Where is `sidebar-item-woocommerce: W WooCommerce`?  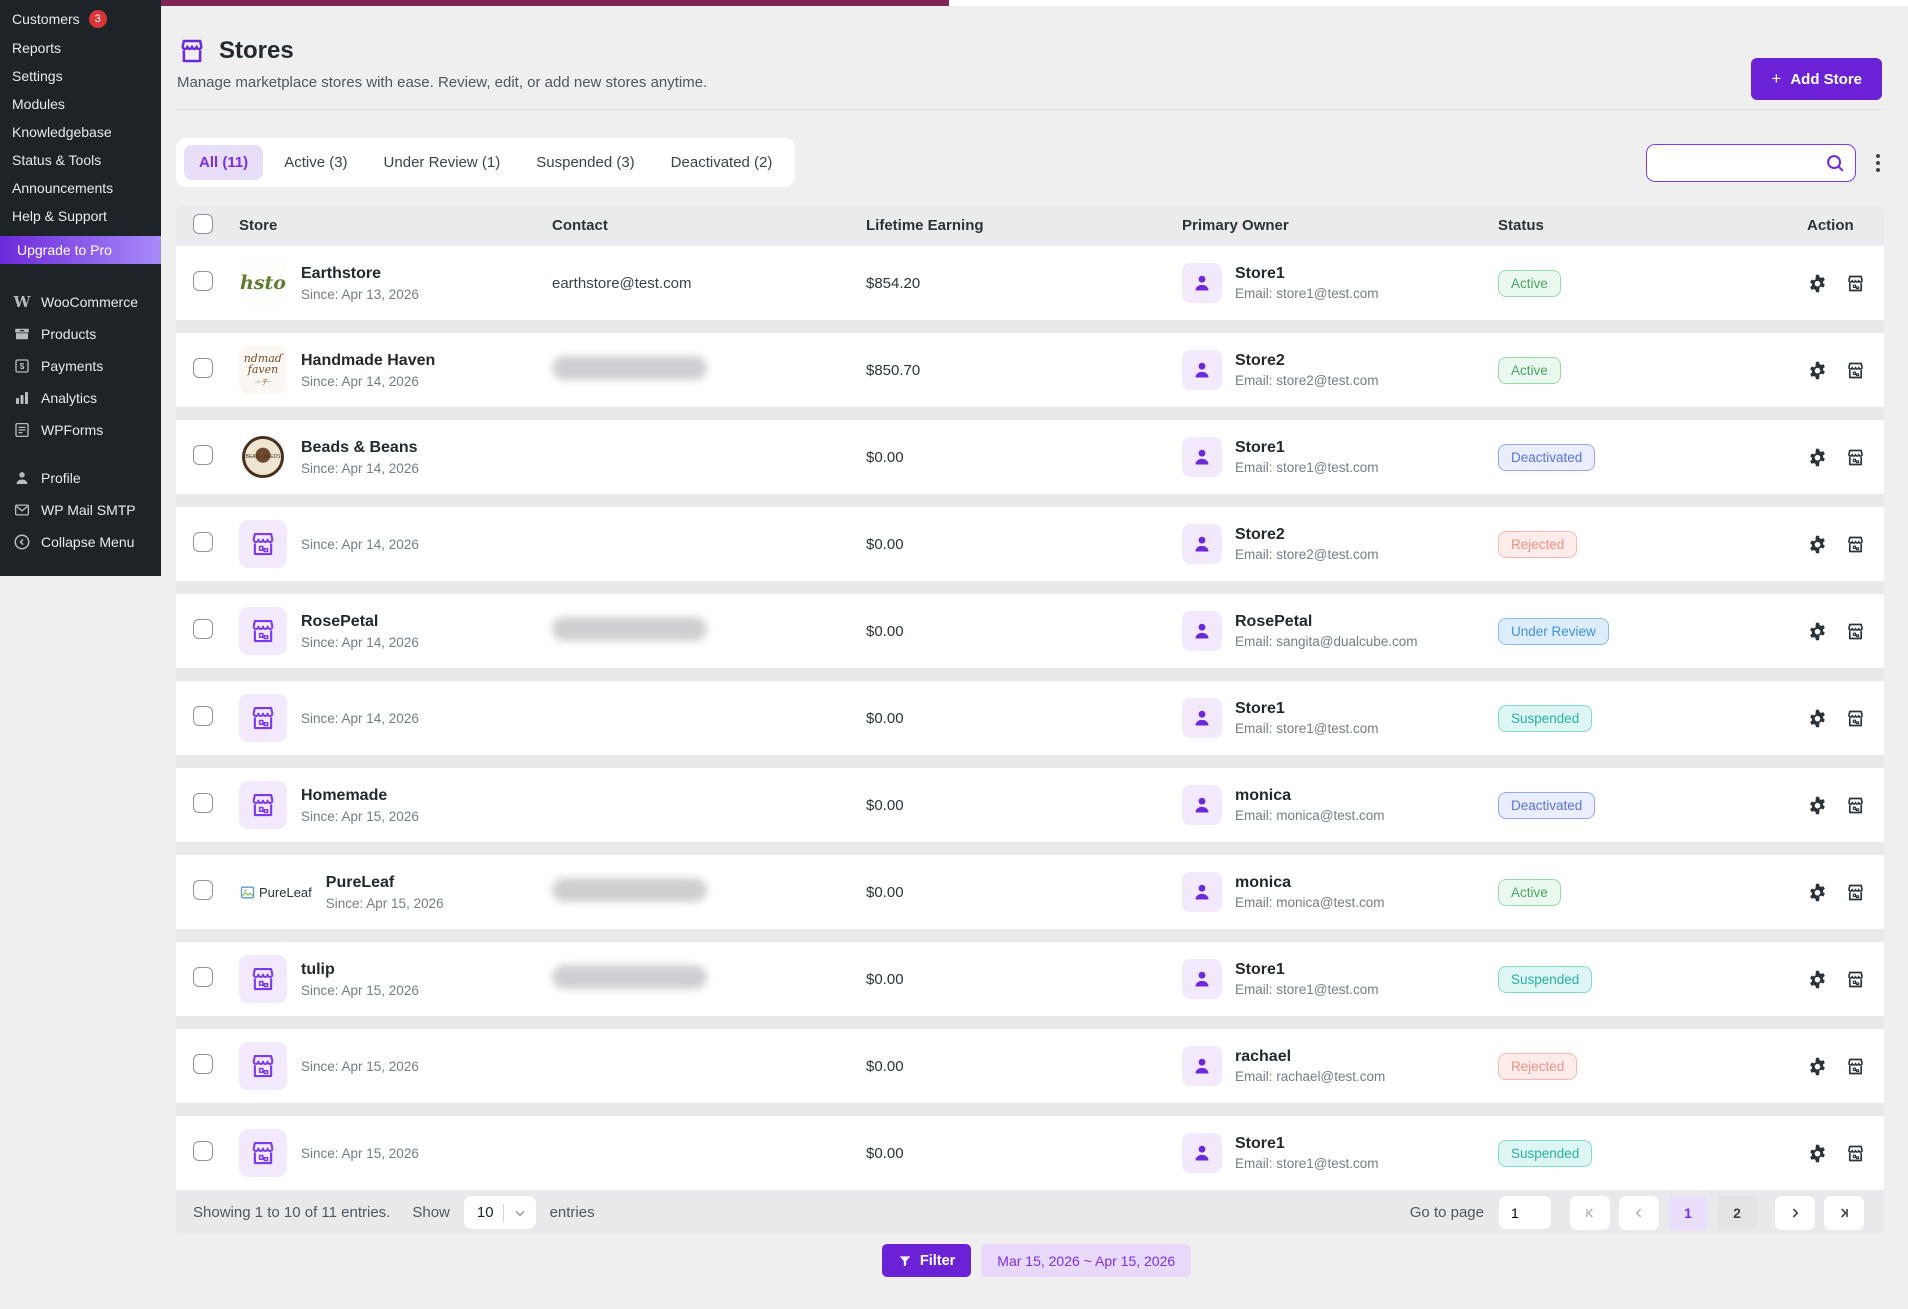 sidebar-item-woocommerce: W WooCommerce is located at coordinates (80, 302).